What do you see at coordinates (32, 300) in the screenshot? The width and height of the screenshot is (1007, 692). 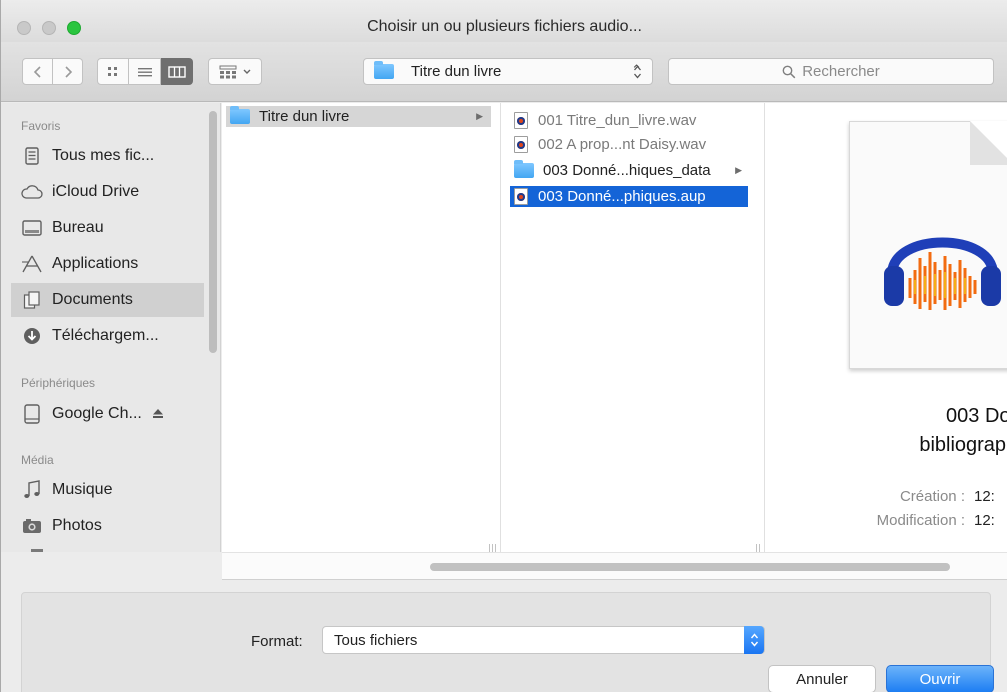 I see `documents-icon` at bounding box center [32, 300].